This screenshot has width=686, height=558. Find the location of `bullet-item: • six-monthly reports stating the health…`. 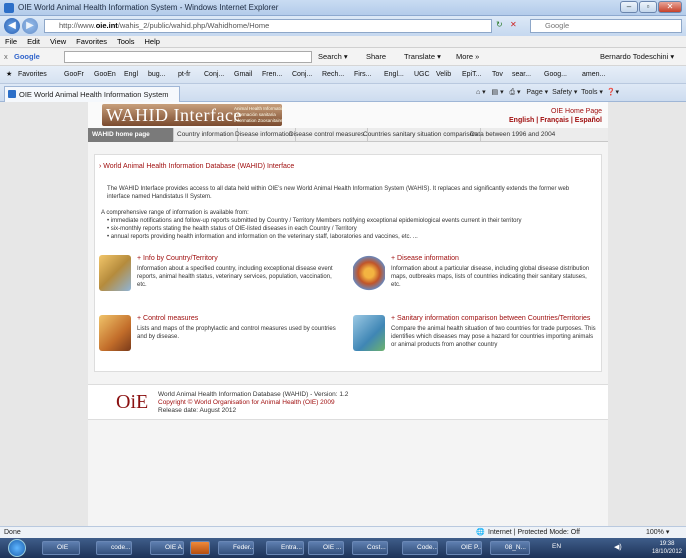

bullet-item: • six-monthly reports stating the health… is located at coordinates (232, 229).